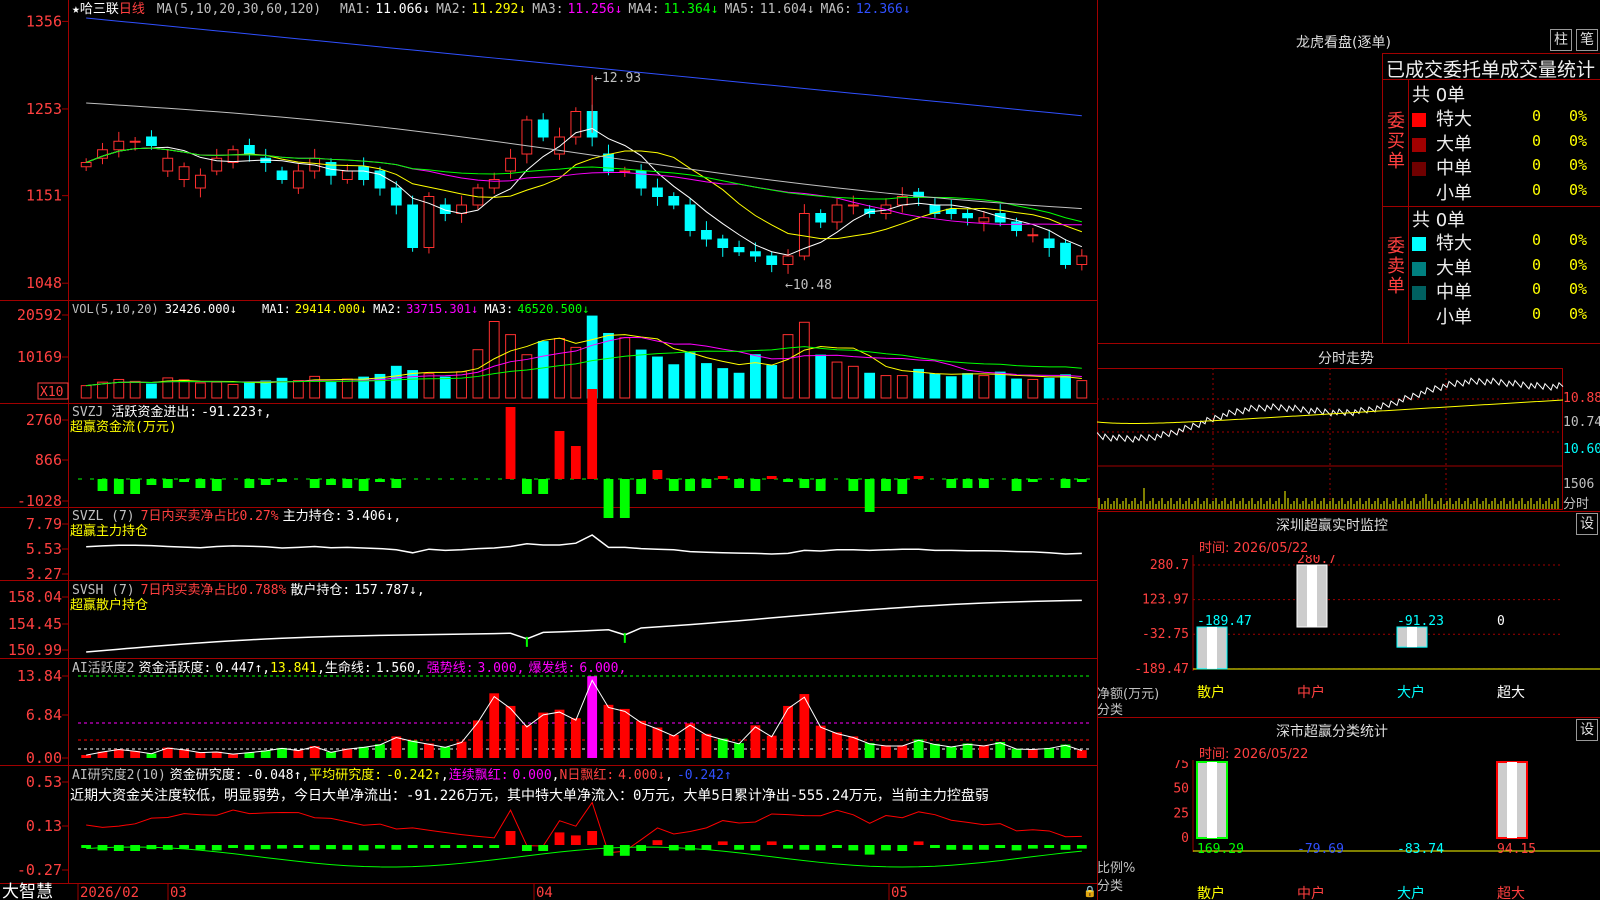  What do you see at coordinates (1320, 849) in the screenshot?
I see `class-value: -79.69` at bounding box center [1320, 849].